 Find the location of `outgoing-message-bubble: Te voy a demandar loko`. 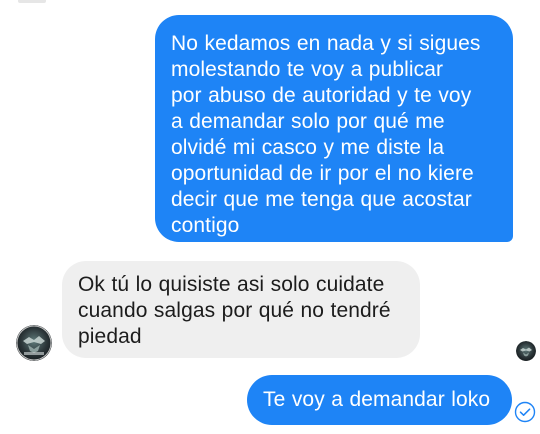

outgoing-message-bubble: Te voy a demandar loko is located at coordinates (379, 400).